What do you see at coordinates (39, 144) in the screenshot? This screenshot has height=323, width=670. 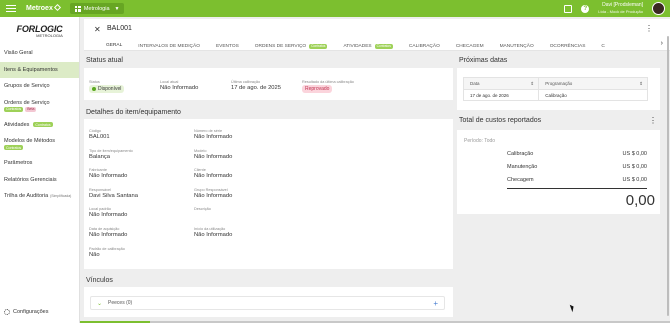 I see `sidebar-item-method-models: Modelos de Métodos Contratos` at bounding box center [39, 144].